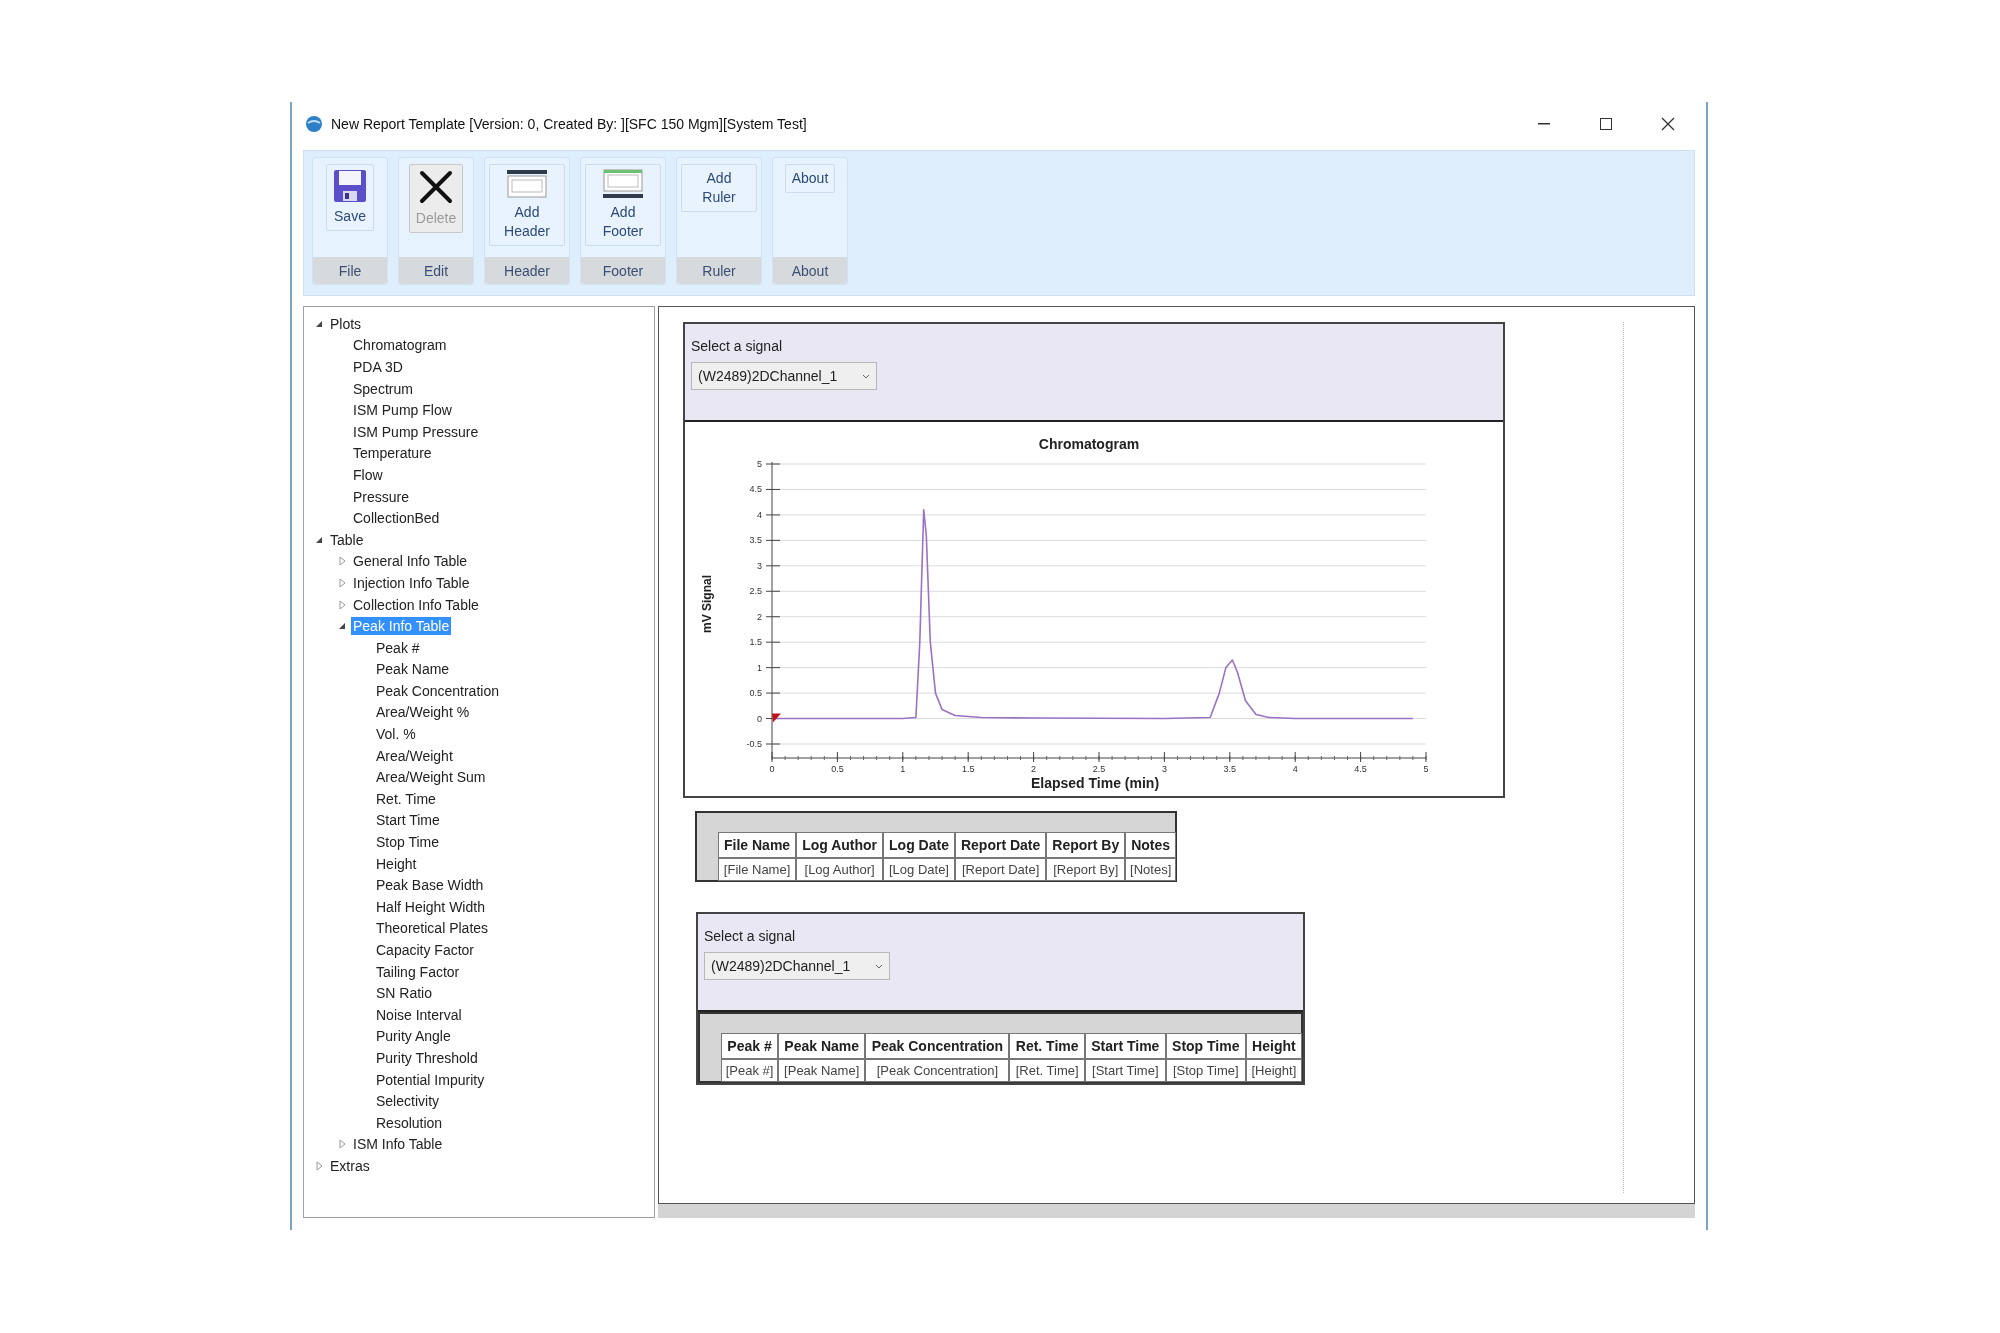 This screenshot has width=2000, height=1333. What do you see at coordinates (707, 604) in the screenshot?
I see `y-axis-label: mV Signal` at bounding box center [707, 604].